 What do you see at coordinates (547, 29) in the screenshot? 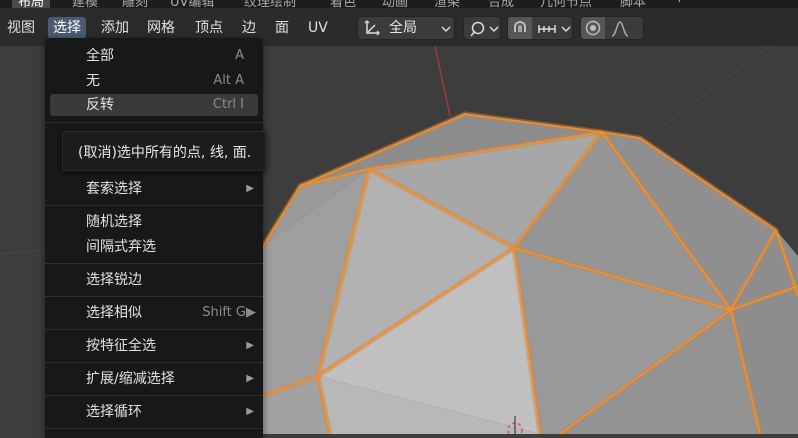
I see `snap-increment-icon` at bounding box center [547, 29].